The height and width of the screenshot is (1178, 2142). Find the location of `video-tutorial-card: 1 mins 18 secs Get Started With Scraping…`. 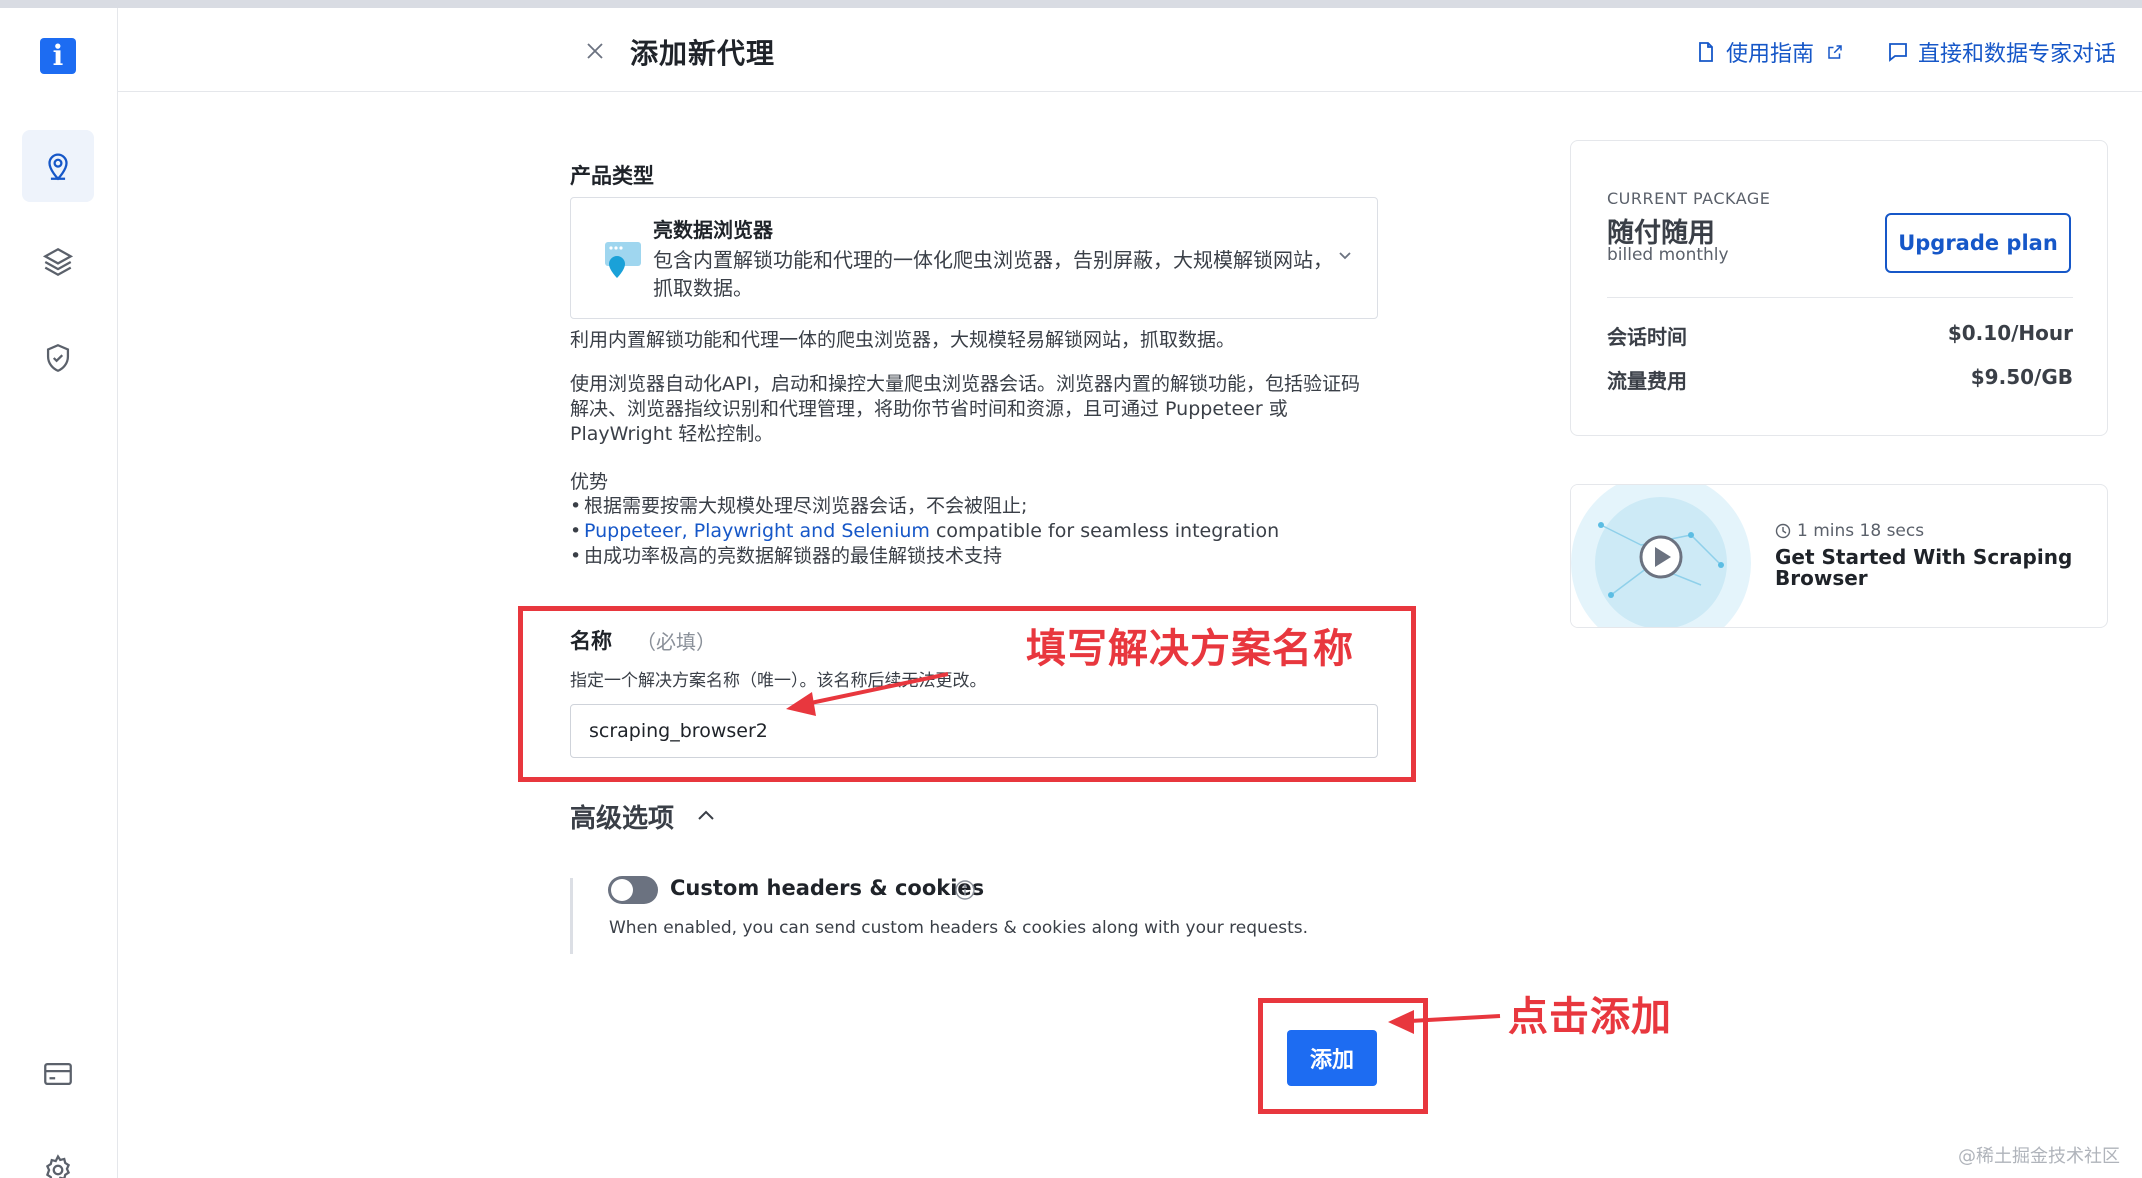

video-tutorial-card: 1 mins 18 secs Get Started With Scraping… is located at coordinates (1839, 556).